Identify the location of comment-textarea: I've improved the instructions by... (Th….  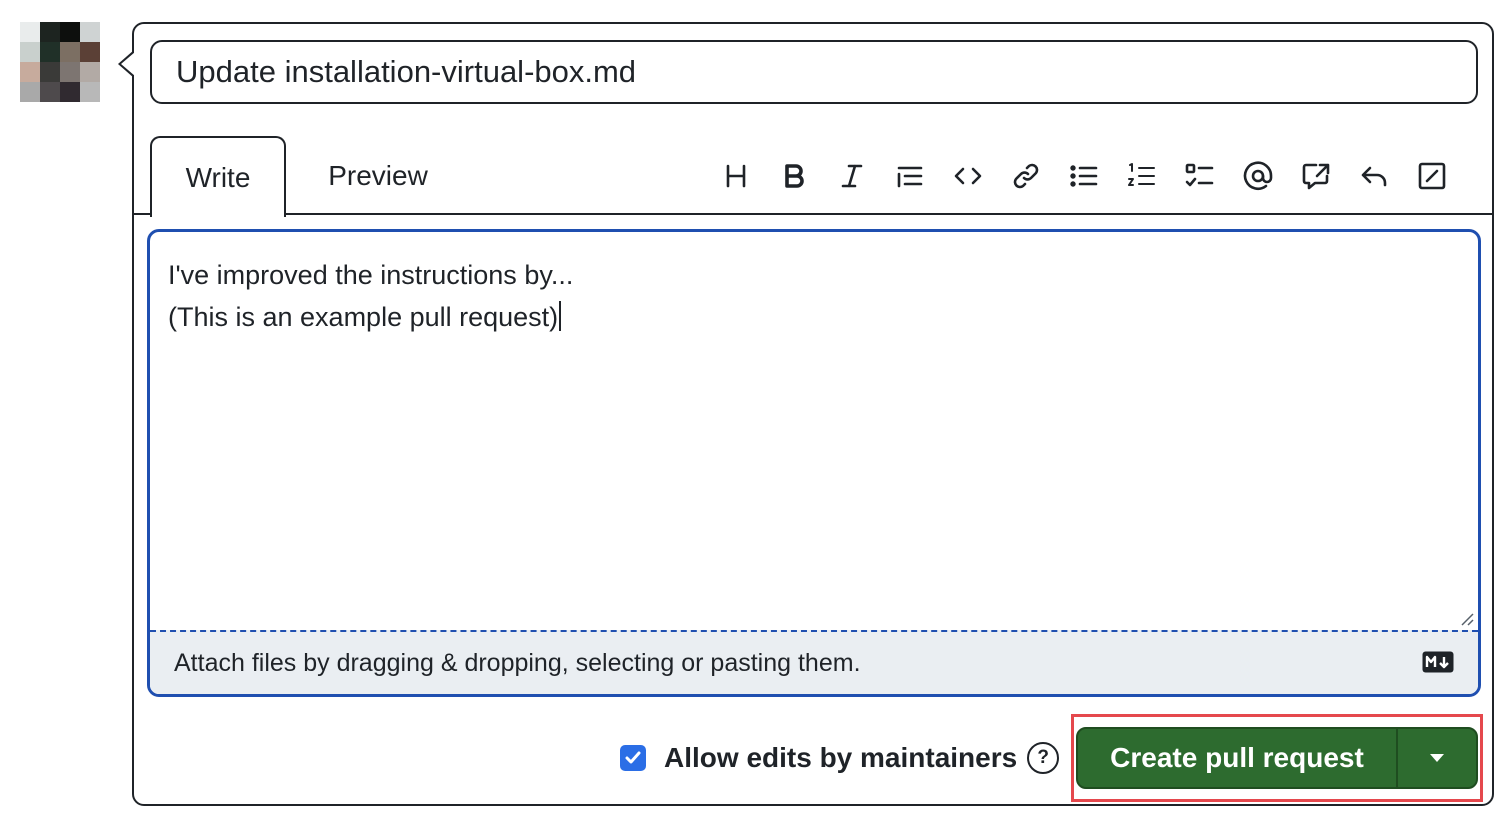
(370, 296).